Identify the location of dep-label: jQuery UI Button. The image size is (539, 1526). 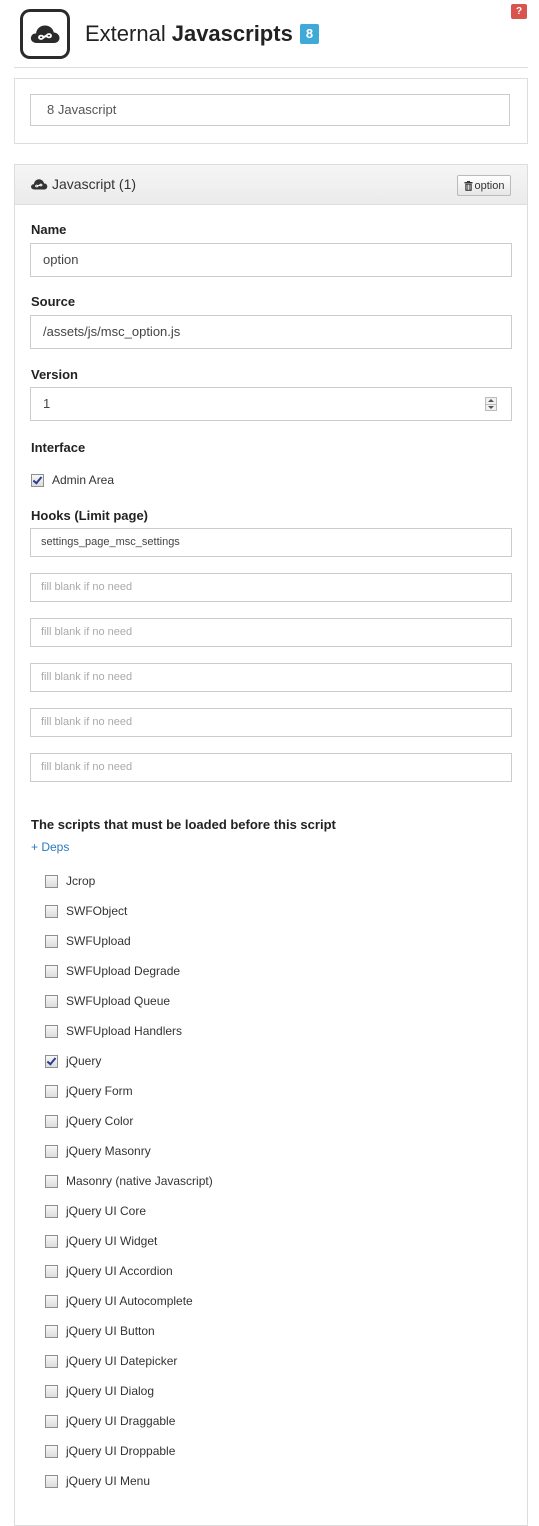
(110, 1331).